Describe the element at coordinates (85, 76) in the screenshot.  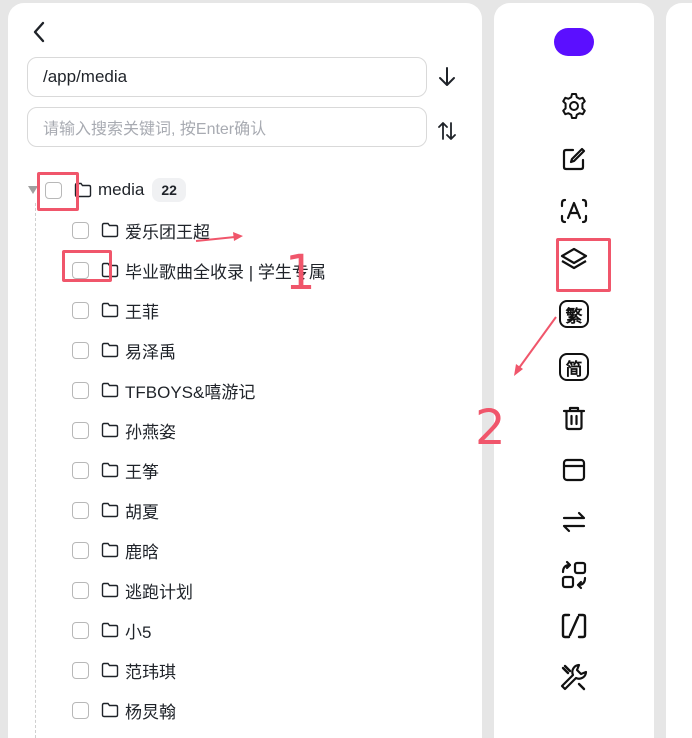
I see `path-input-value: /app/media` at that location.